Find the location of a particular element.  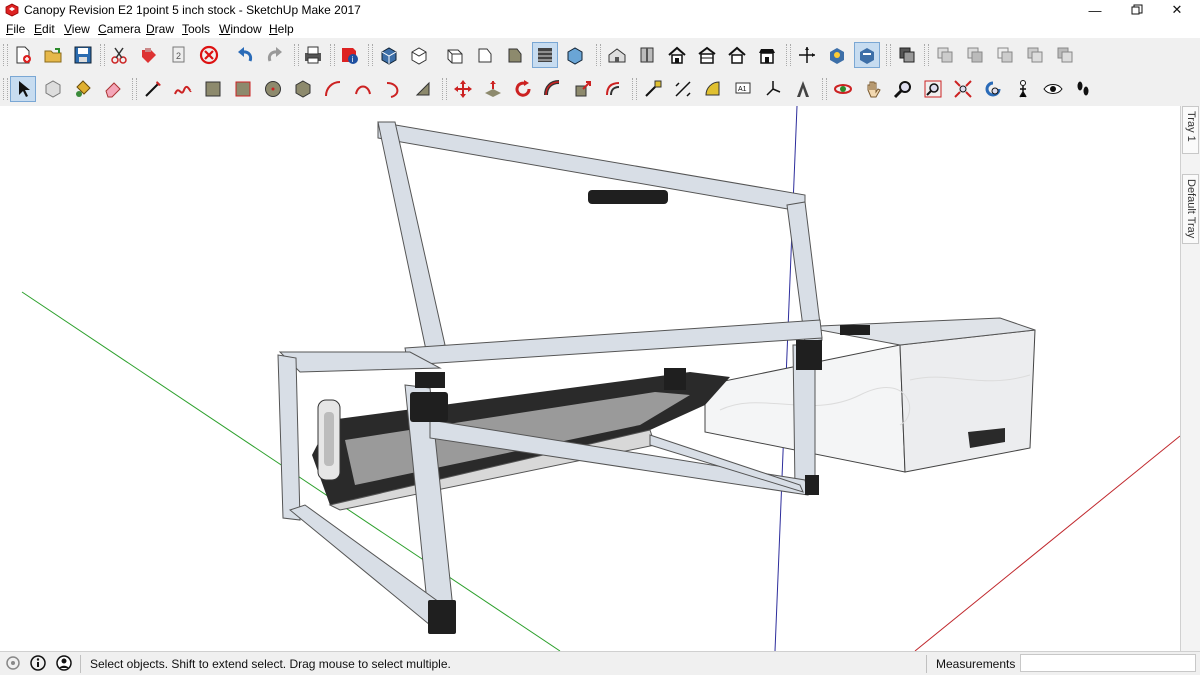

axes-button is located at coordinates (807, 55).